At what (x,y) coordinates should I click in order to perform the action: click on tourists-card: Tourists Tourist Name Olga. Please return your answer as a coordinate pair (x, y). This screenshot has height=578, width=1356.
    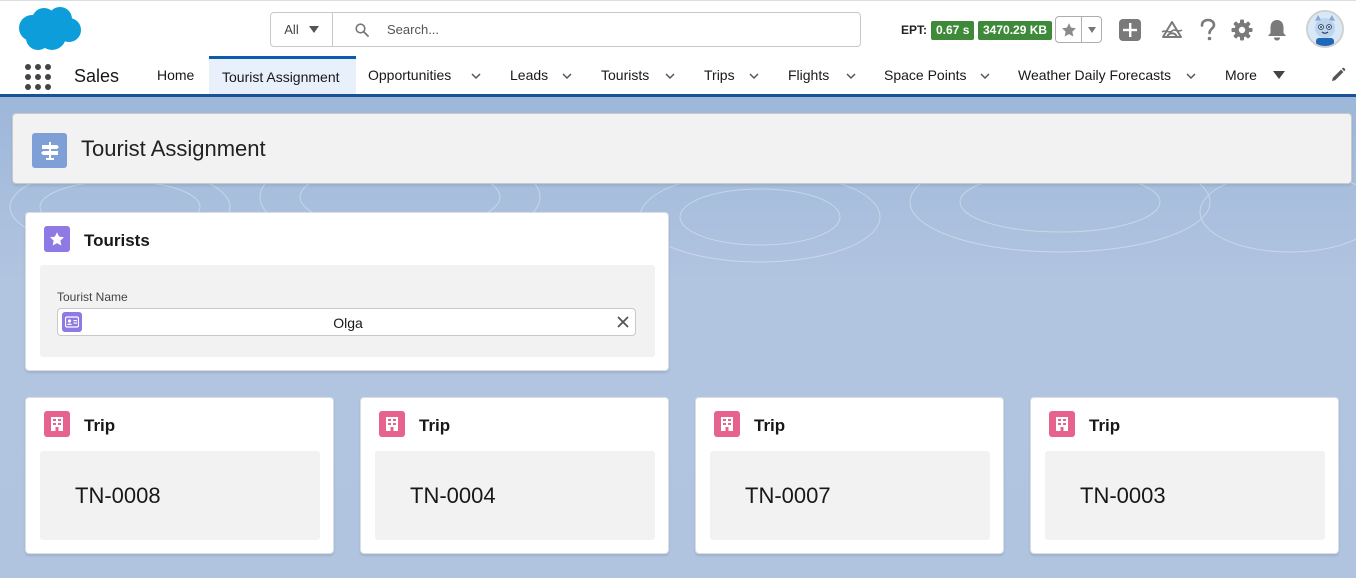
    Looking at the image, I should click on (347, 291).